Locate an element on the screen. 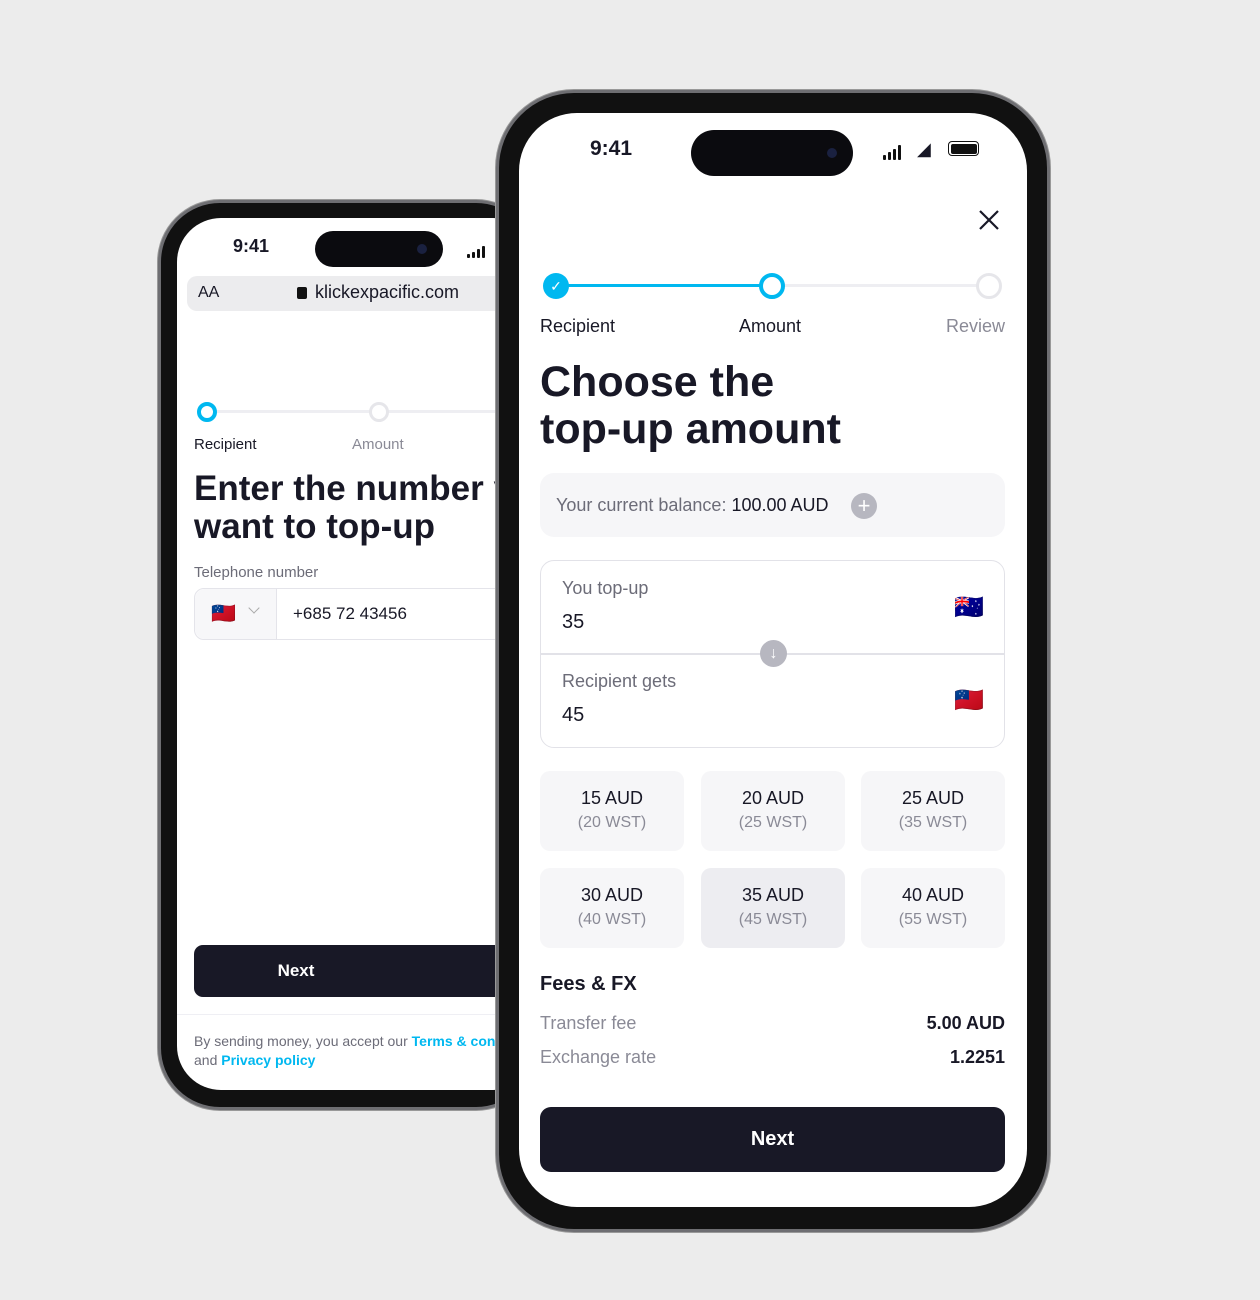  balance-value: 100.00 AUD is located at coordinates (780, 505).